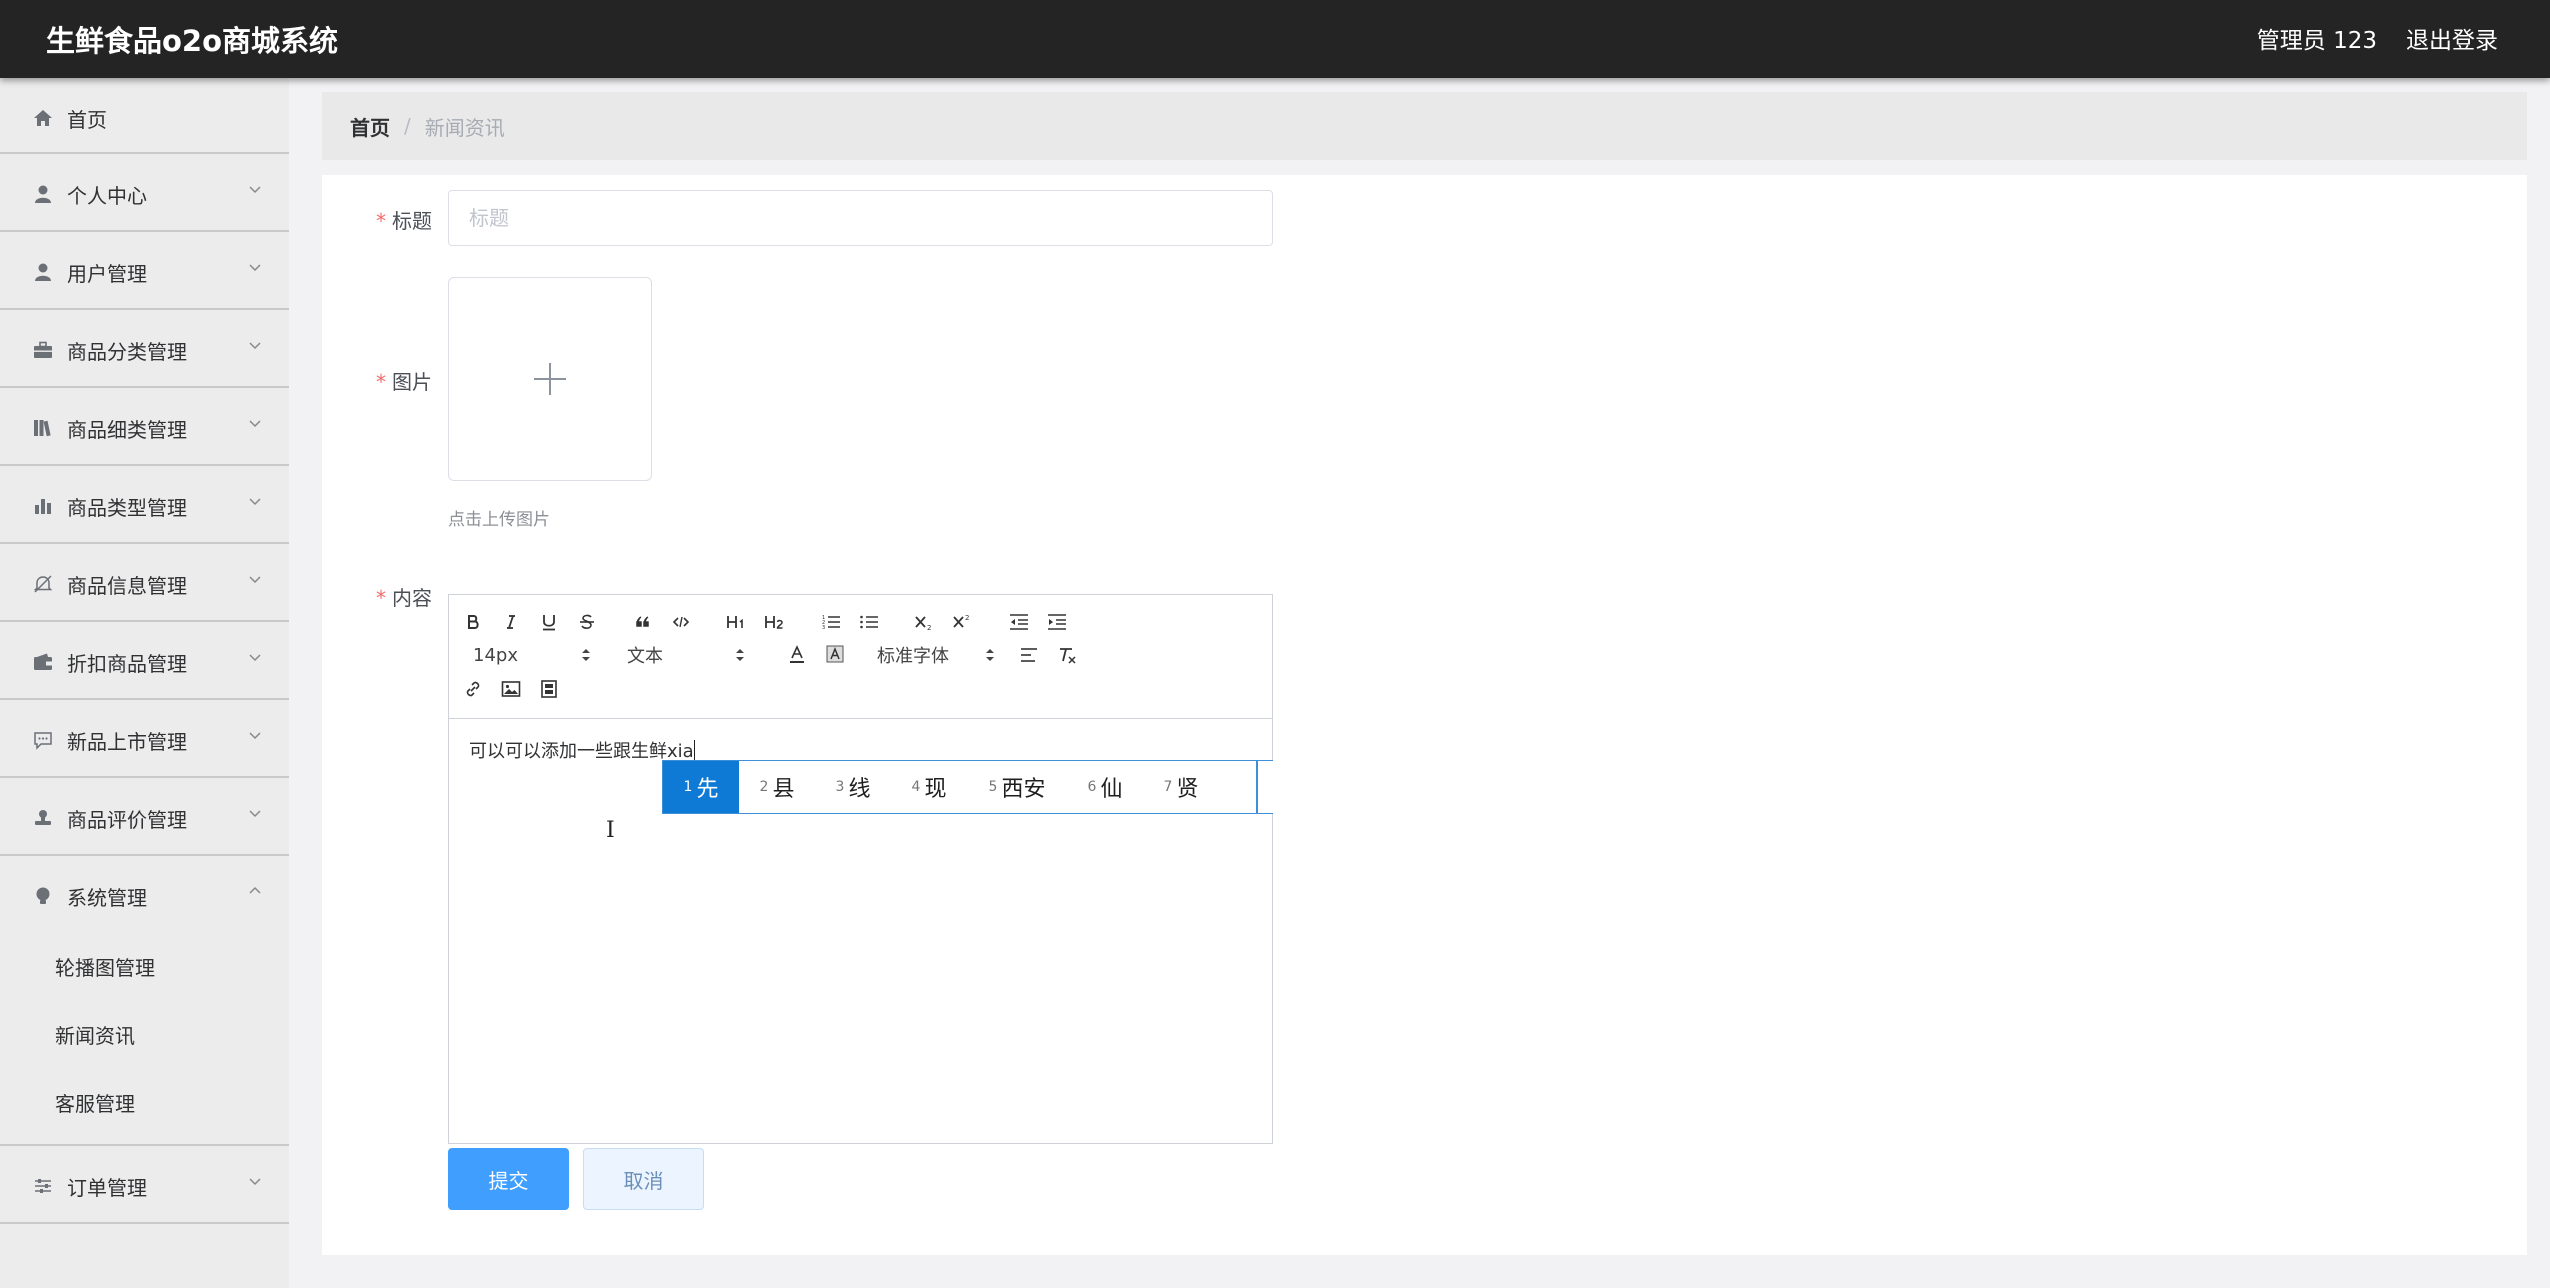 Image resolution: width=2550 pixels, height=1288 pixels. What do you see at coordinates (107, 196) in the screenshot?
I see `sidebar-item-label: 个人中心` at bounding box center [107, 196].